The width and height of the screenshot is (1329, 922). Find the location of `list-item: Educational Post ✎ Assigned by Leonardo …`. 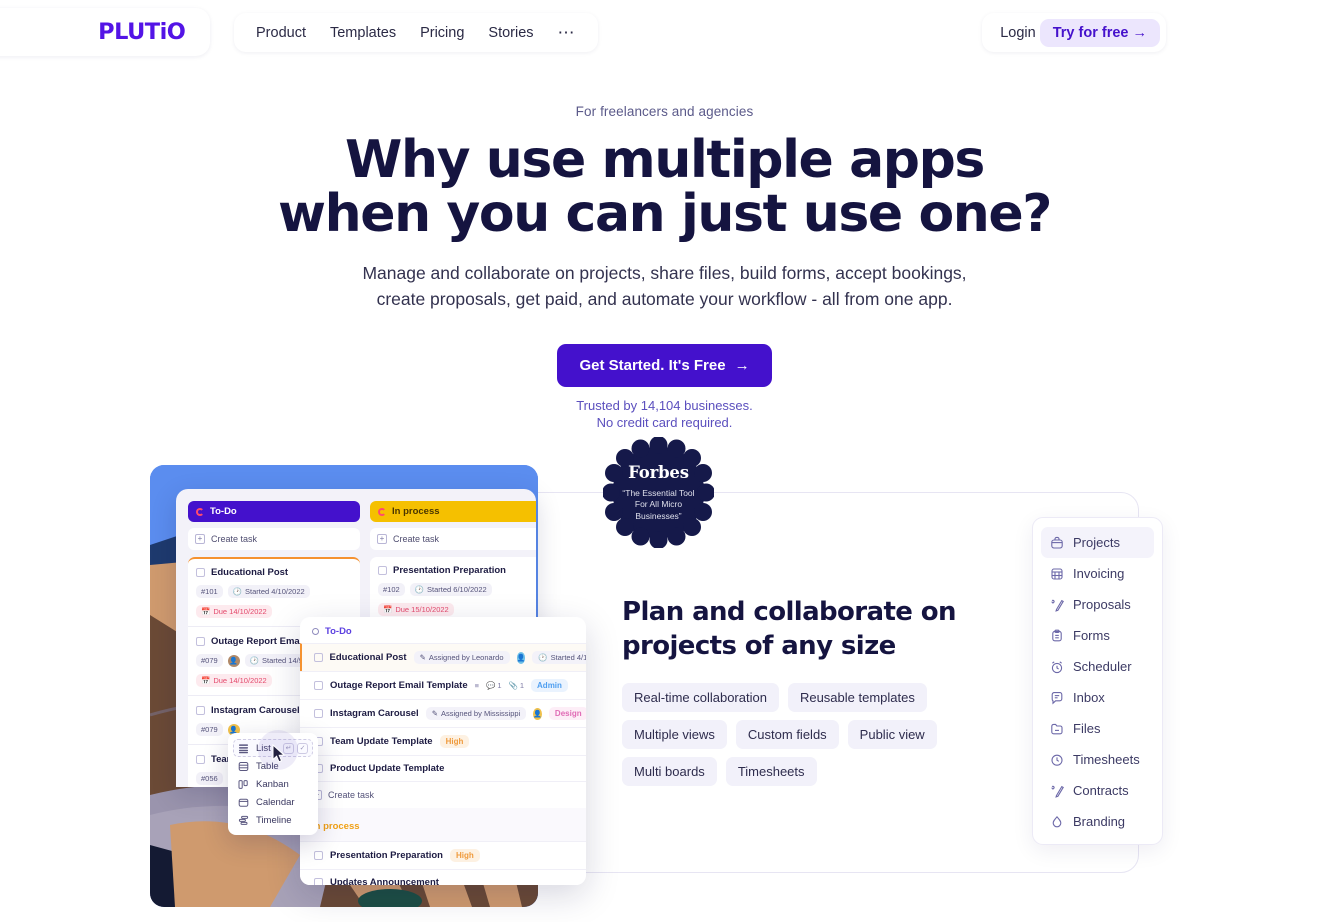

list-item: Educational Post ✎ Assigned by Leonardo … is located at coordinates (443, 657).